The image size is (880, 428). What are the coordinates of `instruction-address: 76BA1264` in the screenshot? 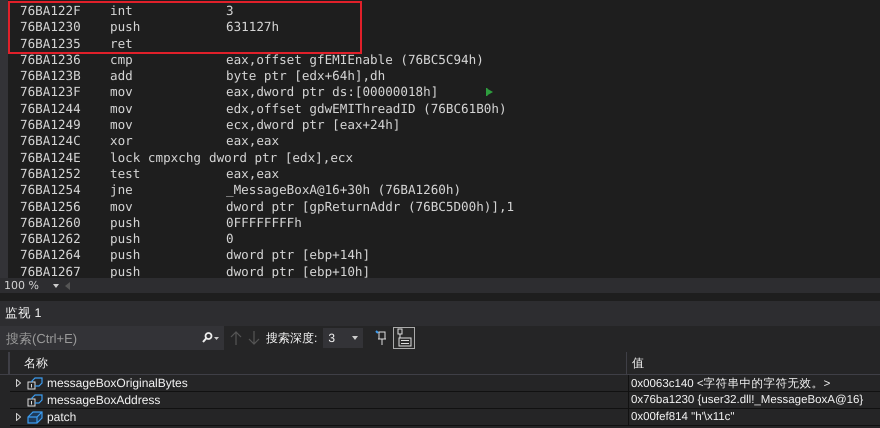 It's located at (51, 255).